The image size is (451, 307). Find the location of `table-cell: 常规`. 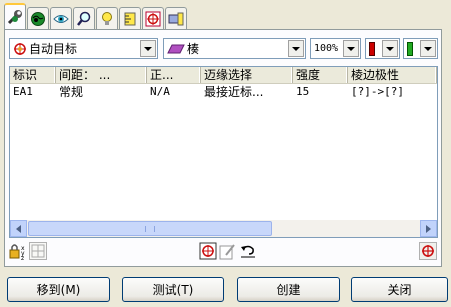

table-cell: 常规 is located at coordinates (71, 92).